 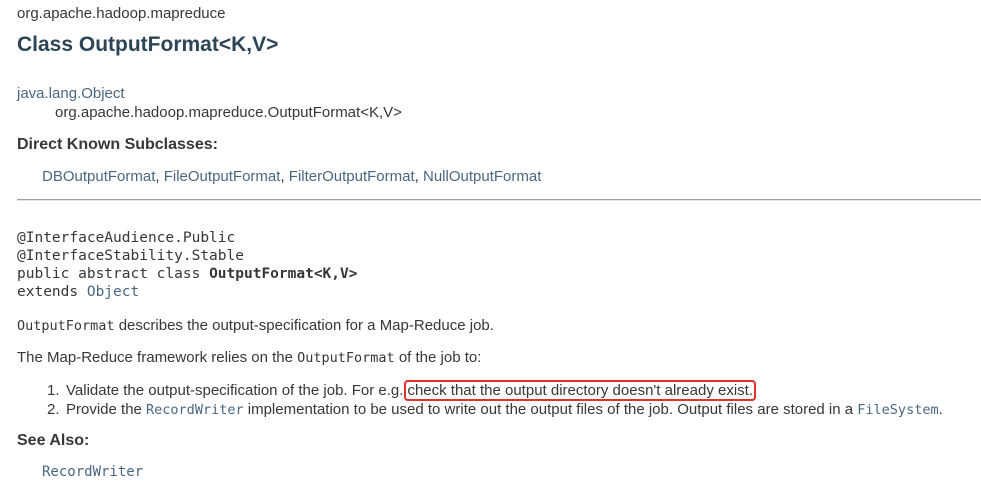 I want to click on see-also-list: RecordWriter, so click(x=92, y=472).